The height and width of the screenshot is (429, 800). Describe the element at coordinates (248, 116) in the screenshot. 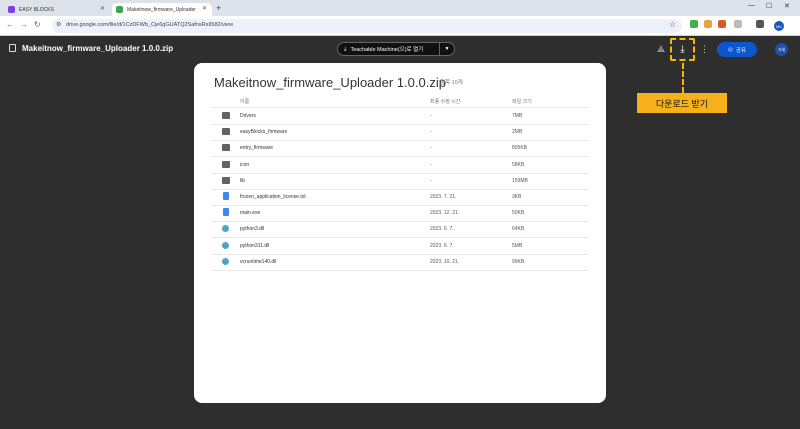

I see `file-name: Drivers` at that location.